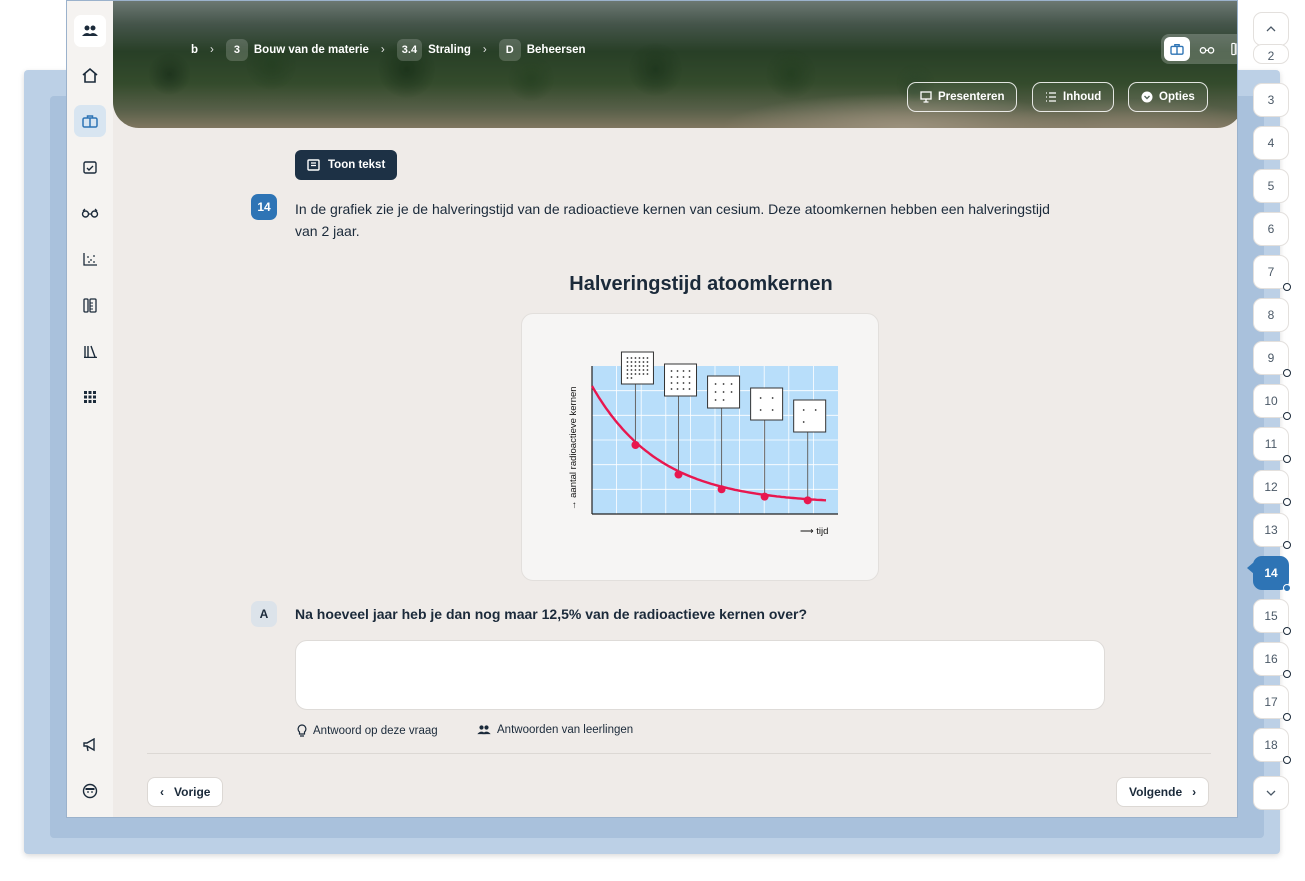 Image resolution: width=1305 pixels, height=881 pixels. I want to click on page-number-label: 8, so click(1271, 315).